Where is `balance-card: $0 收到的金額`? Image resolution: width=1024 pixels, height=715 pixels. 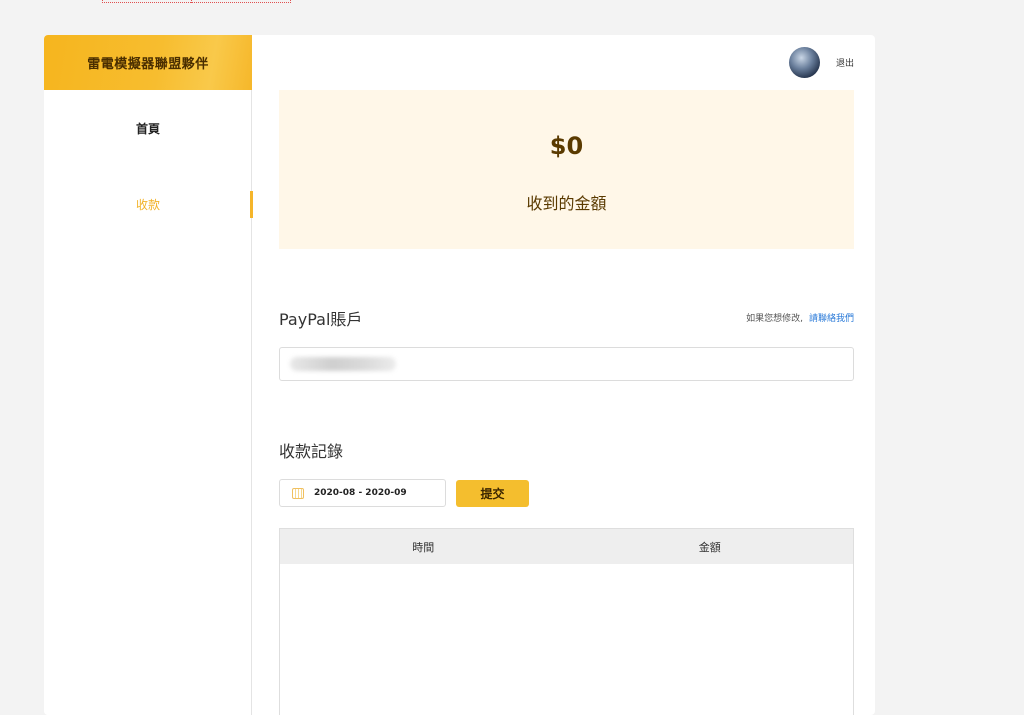
balance-card: $0 收到的金額 is located at coordinates (566, 169).